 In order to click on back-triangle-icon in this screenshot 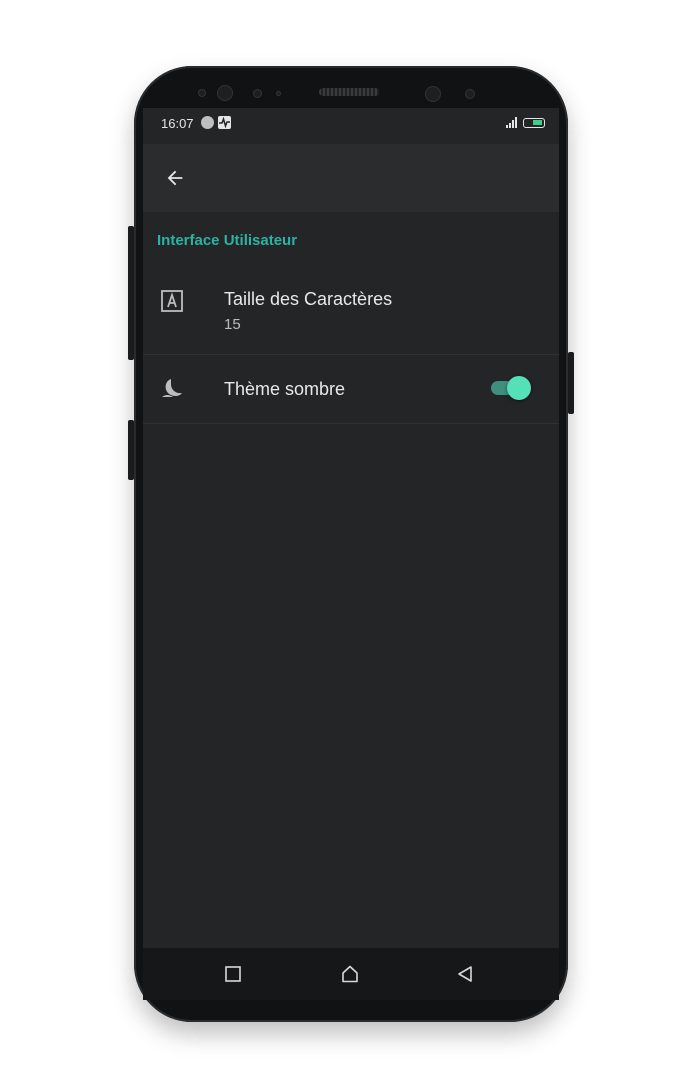, I will do `click(465, 974)`.